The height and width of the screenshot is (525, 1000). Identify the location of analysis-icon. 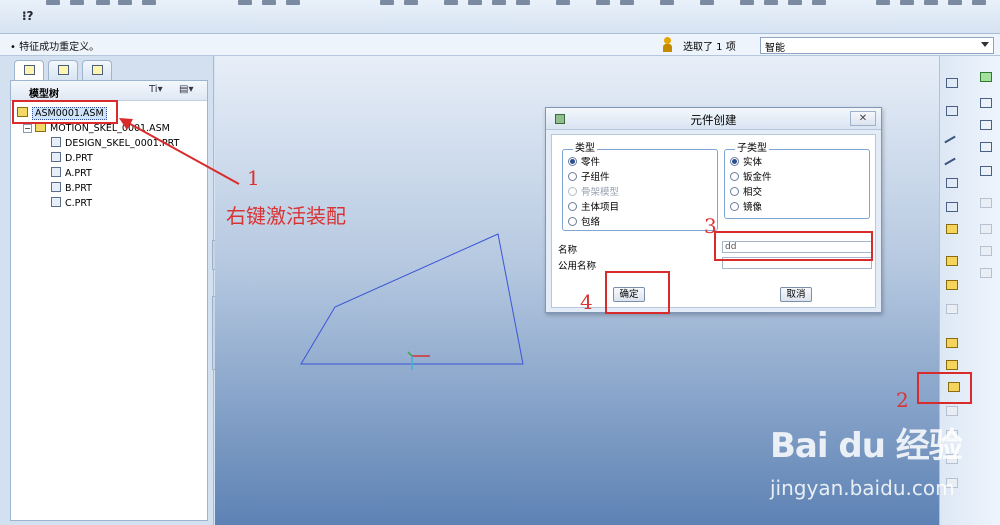
(952, 229).